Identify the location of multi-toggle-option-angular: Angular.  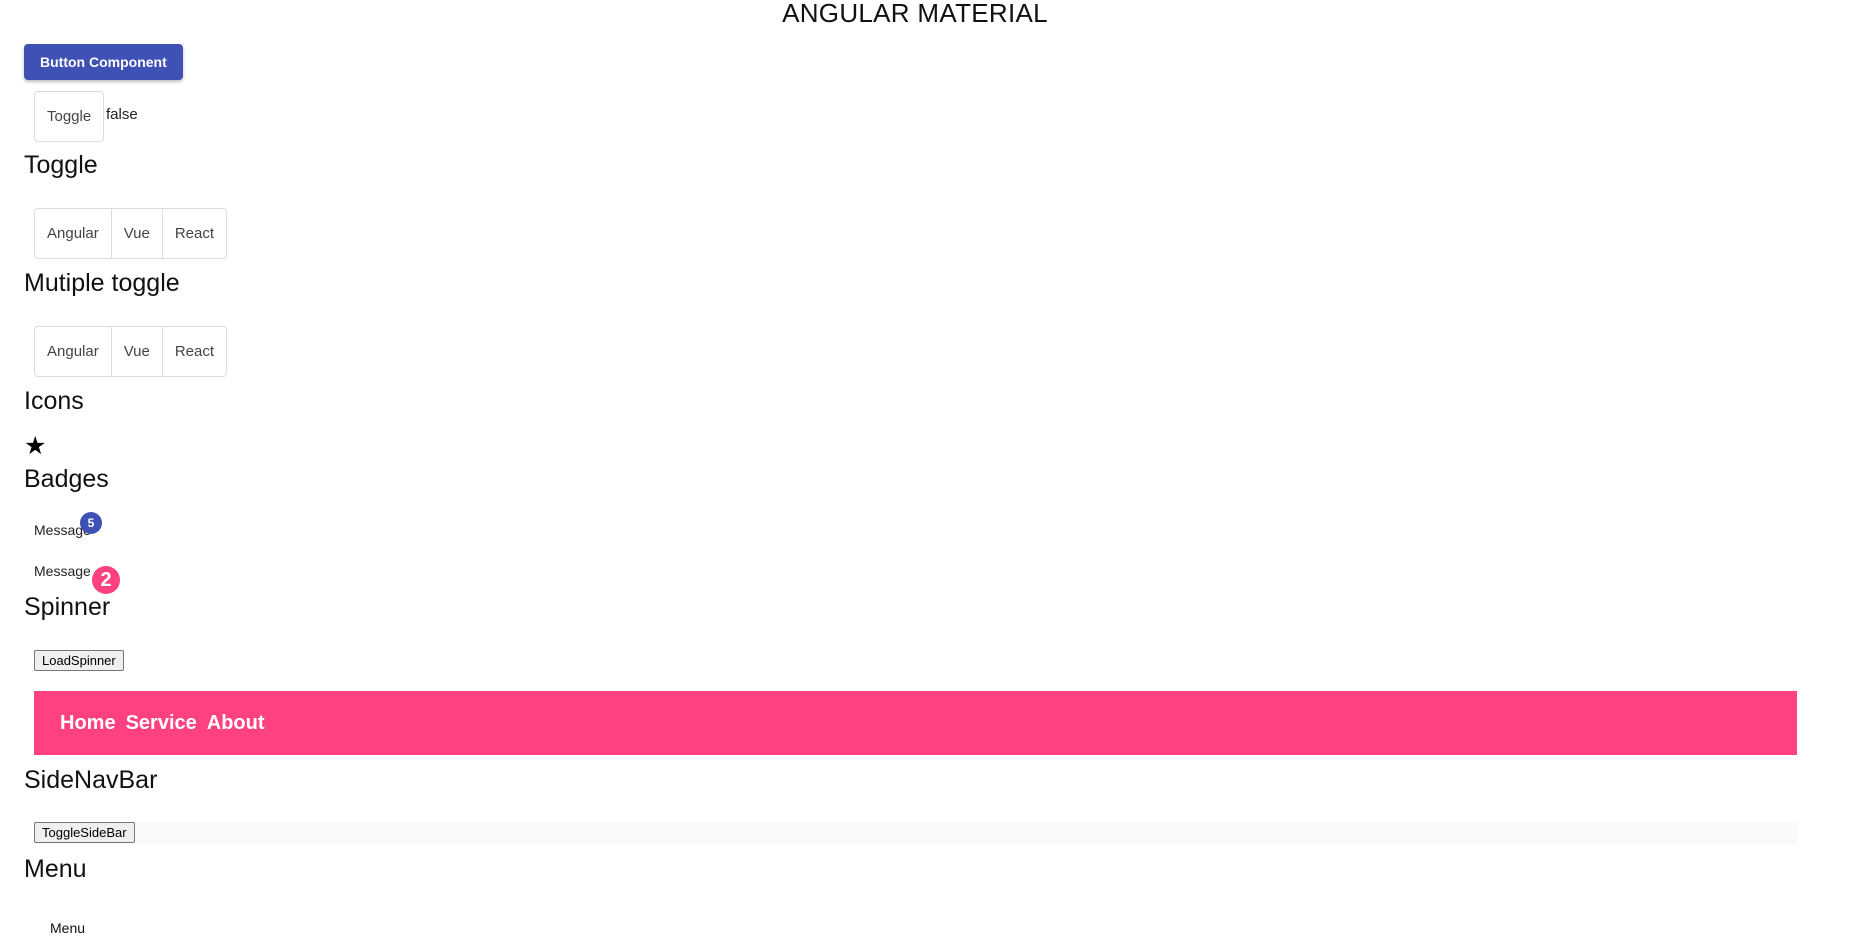
(73, 351).